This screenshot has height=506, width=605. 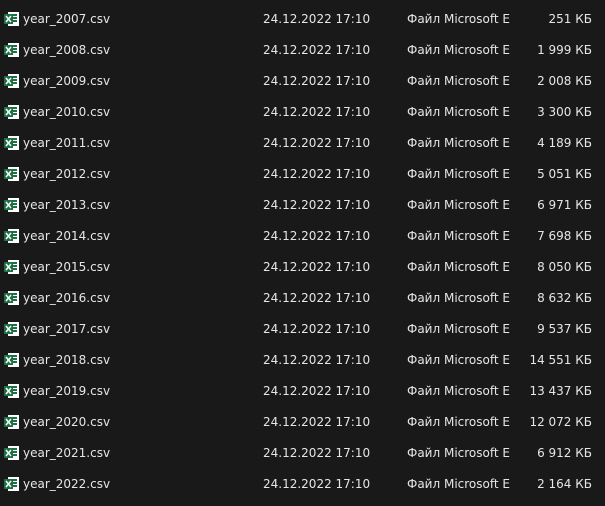 I want to click on file-size: 8 632 КБ, so click(x=564, y=298).